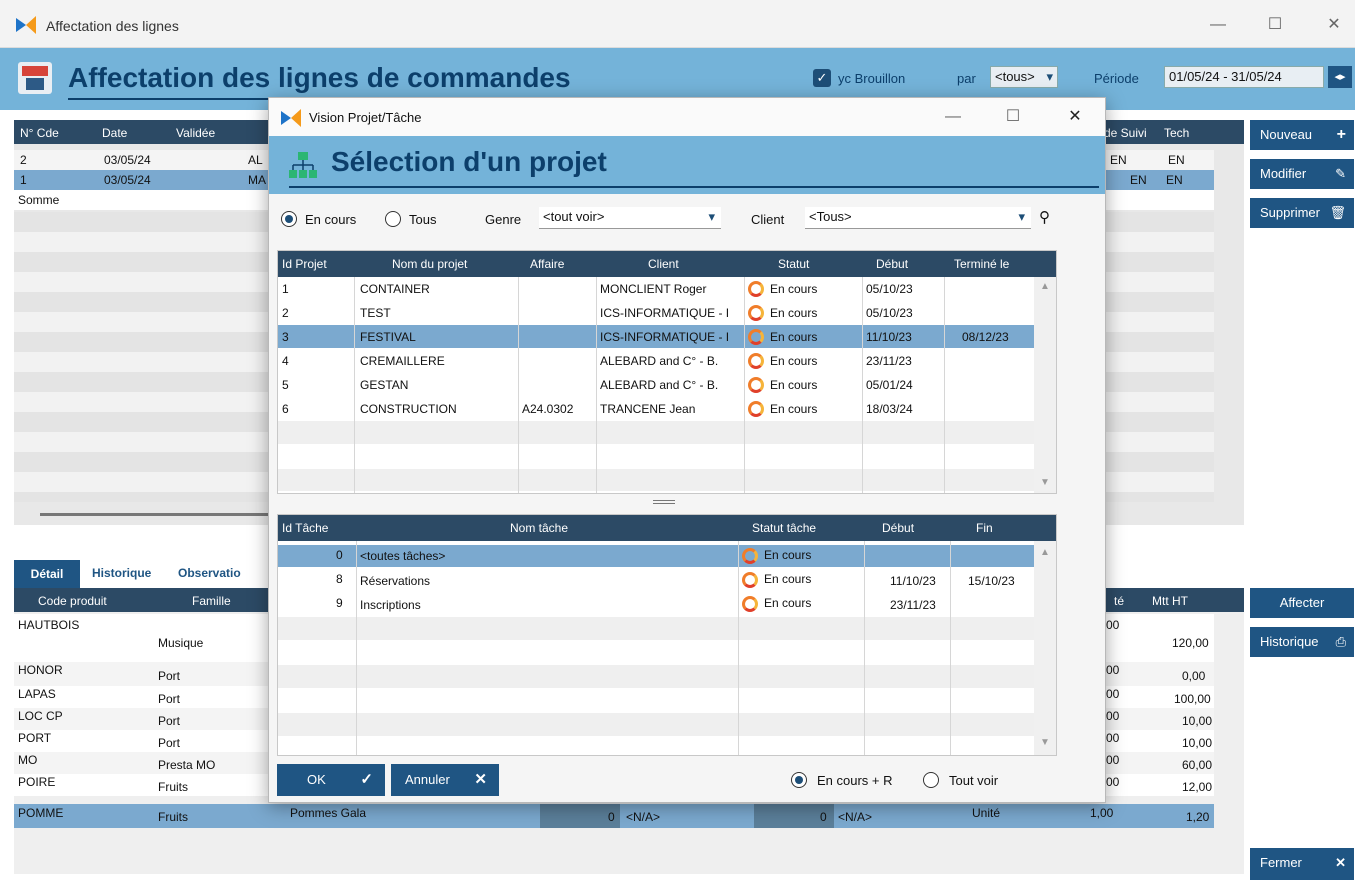 The height and width of the screenshot is (885, 1355). Describe the element at coordinates (1194, 676) in the screenshot. I see `item-mtt: 0,00` at that location.